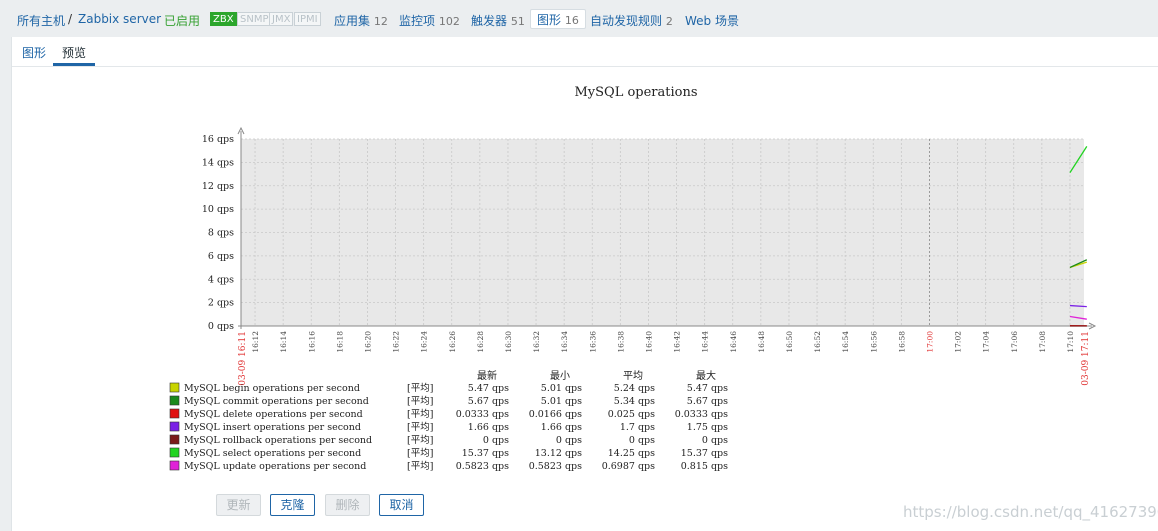  I want to click on x-tick-label: 17:10, so click(1070, 342).